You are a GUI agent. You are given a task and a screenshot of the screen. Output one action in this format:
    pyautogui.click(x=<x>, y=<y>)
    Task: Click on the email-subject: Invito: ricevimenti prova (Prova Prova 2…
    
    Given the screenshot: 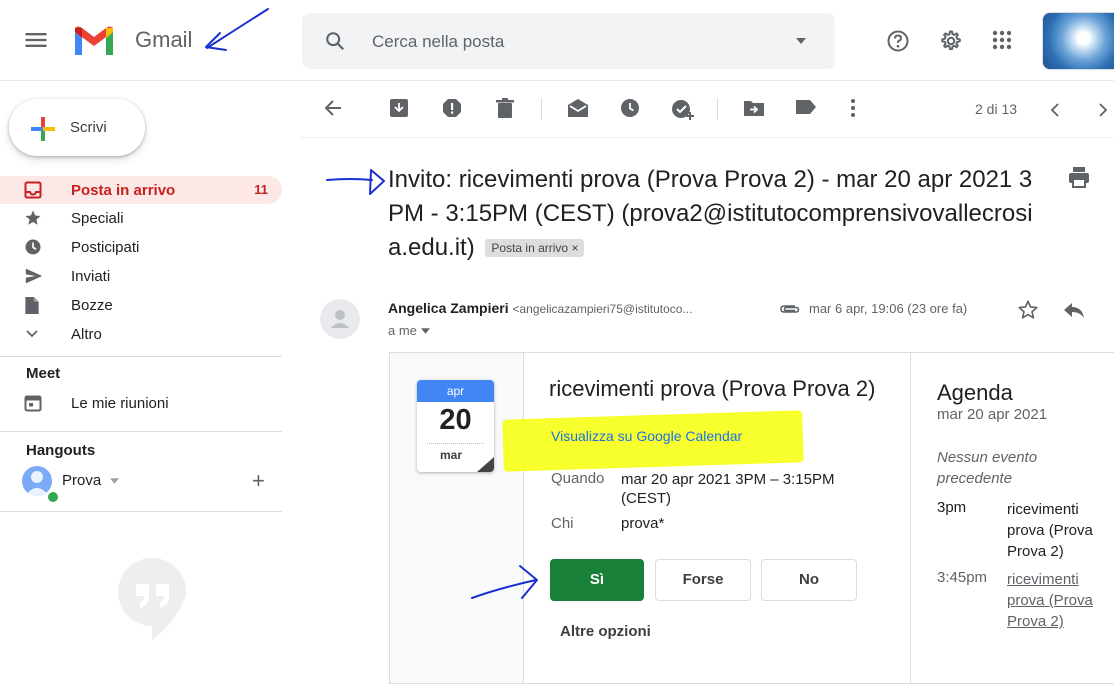 What is the action you would take?
    pyautogui.click(x=713, y=214)
    